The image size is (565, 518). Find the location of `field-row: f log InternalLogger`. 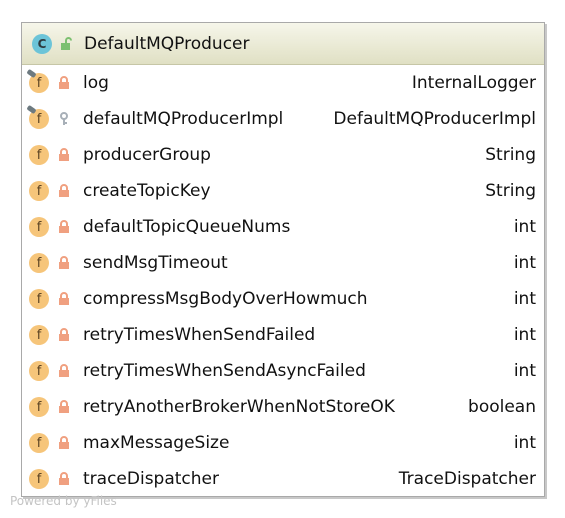

field-row: f log InternalLogger is located at coordinates (283, 83).